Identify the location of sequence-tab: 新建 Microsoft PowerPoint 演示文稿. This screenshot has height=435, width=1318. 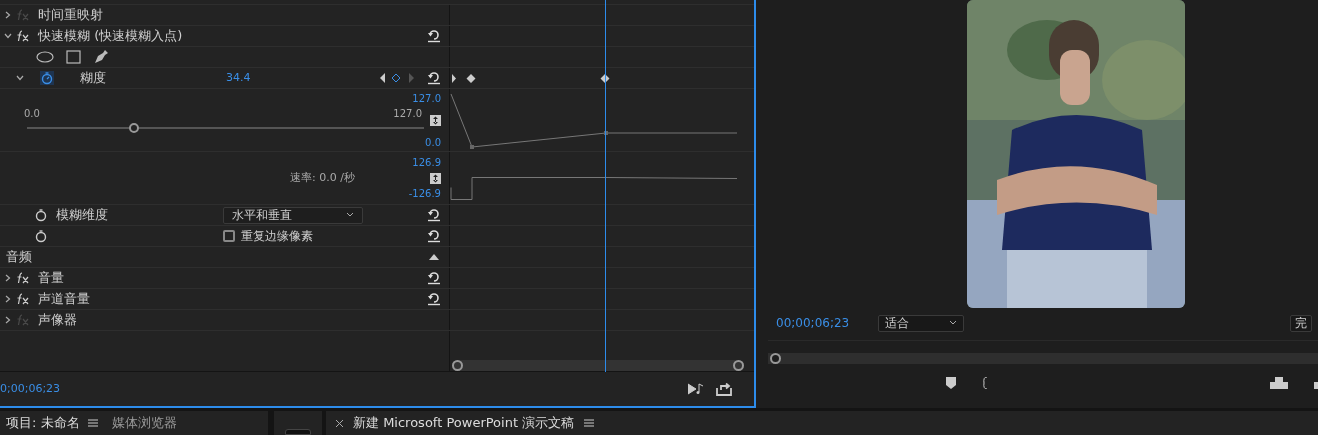
(464, 423).